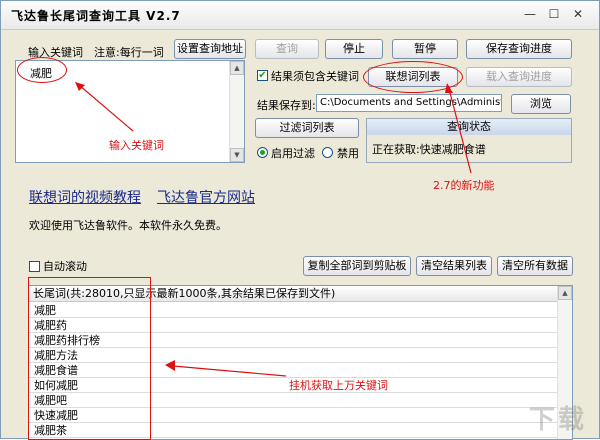  I want to click on stop-button: 停止, so click(354, 49).